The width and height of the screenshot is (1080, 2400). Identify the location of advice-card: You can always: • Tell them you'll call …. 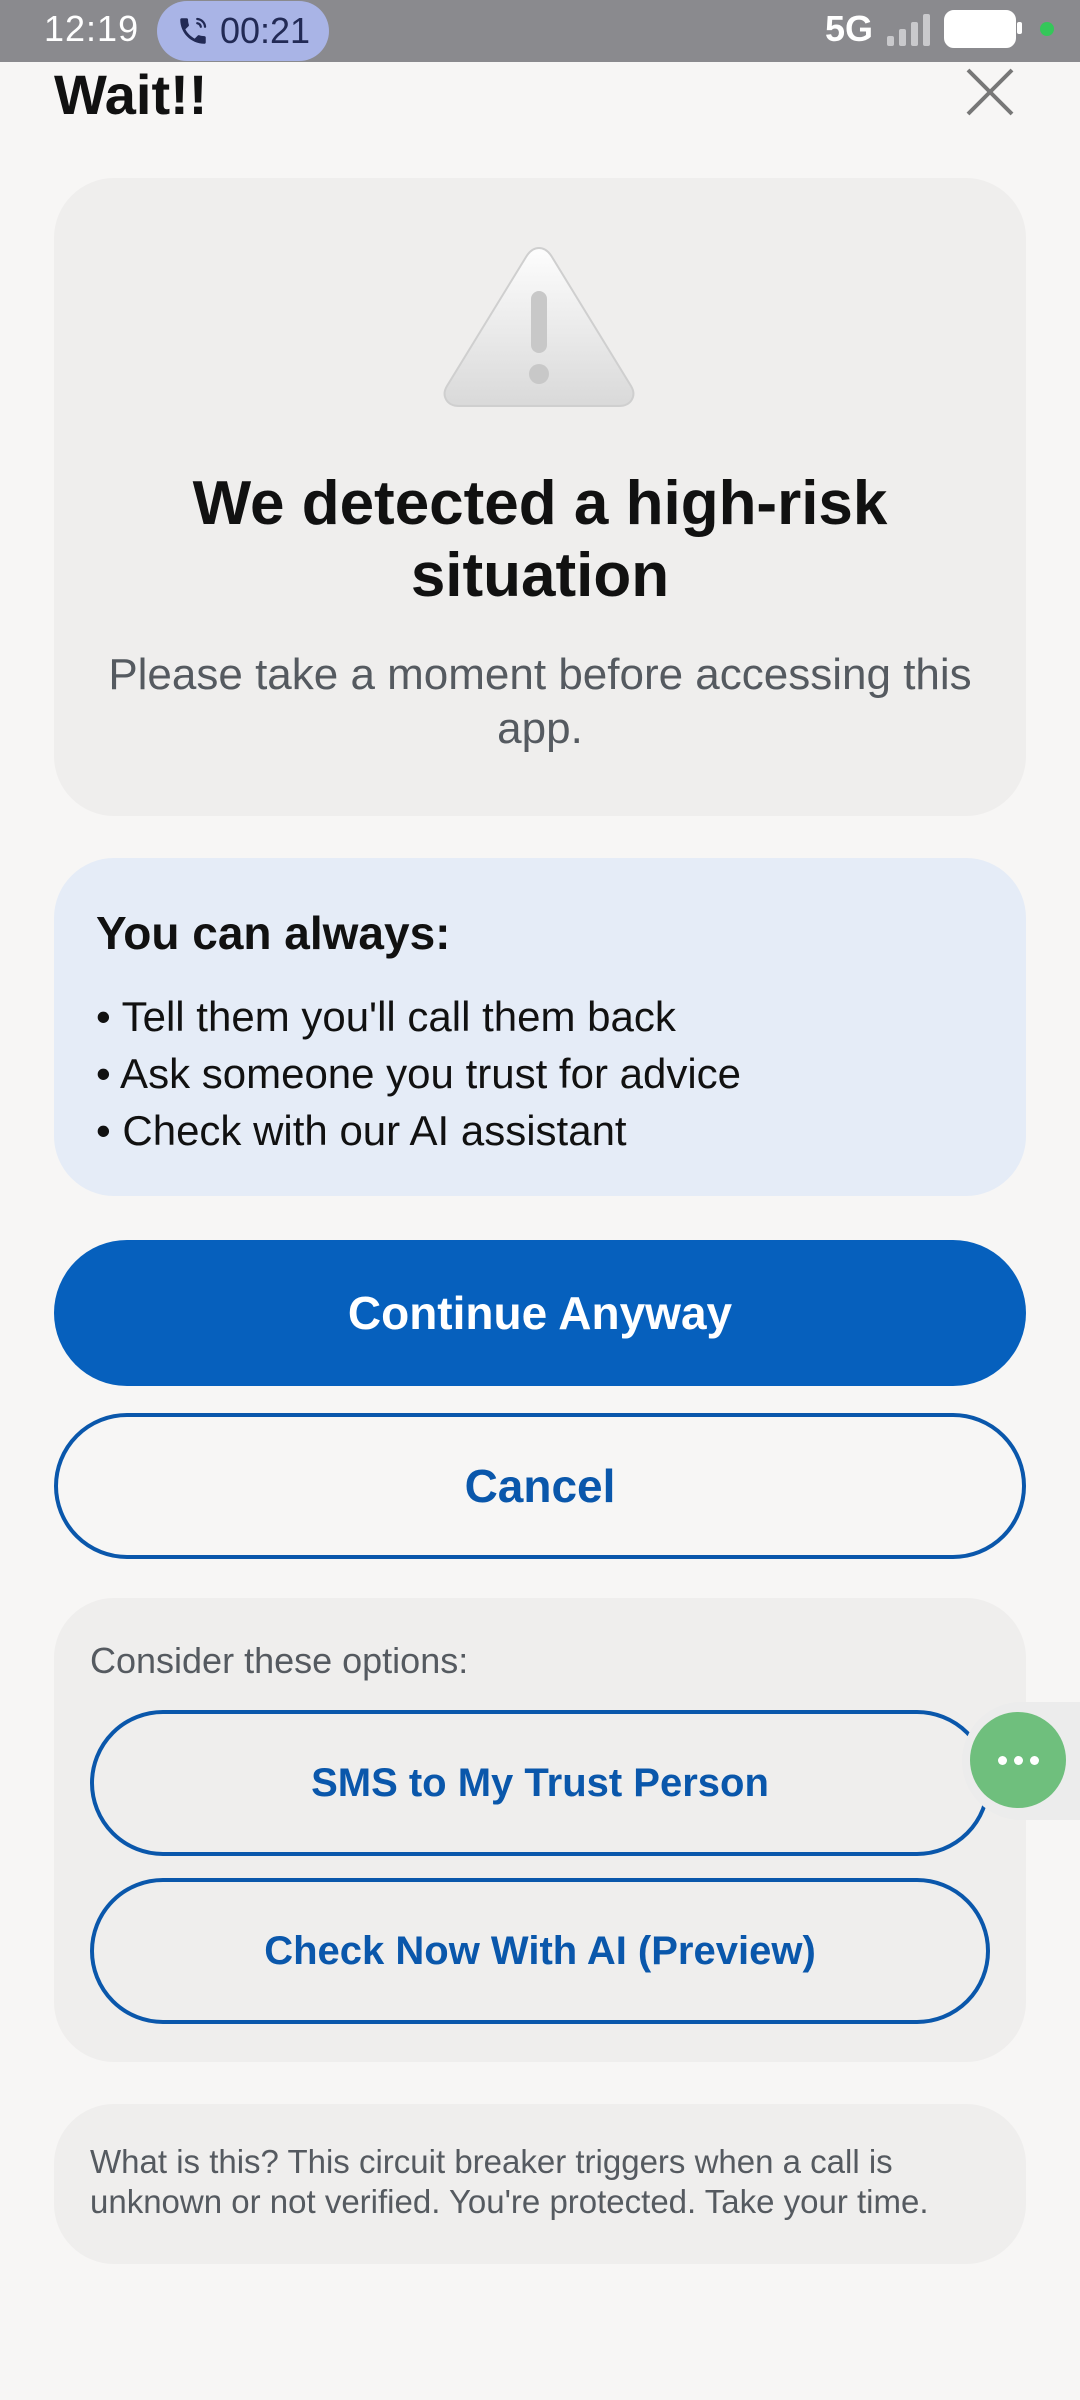
(540, 1027).